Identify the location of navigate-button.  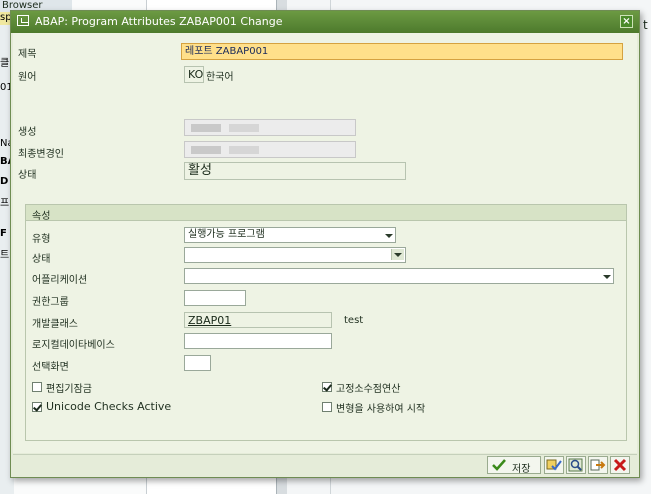
(598, 465).